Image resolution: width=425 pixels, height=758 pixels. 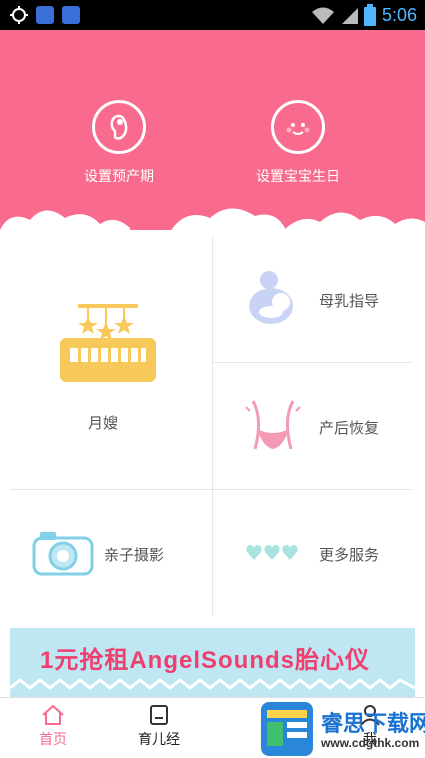 I want to click on battery-icon, so click(x=369, y=15).